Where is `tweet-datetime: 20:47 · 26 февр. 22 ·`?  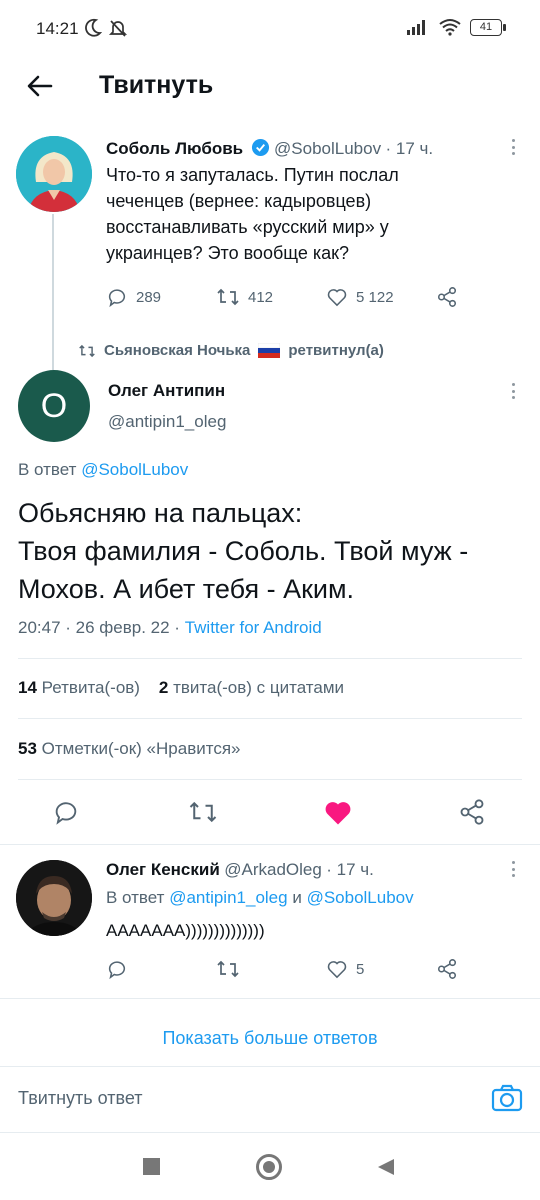
tweet-datetime: 20:47 · 26 февр. 22 · is located at coordinates (99, 627).